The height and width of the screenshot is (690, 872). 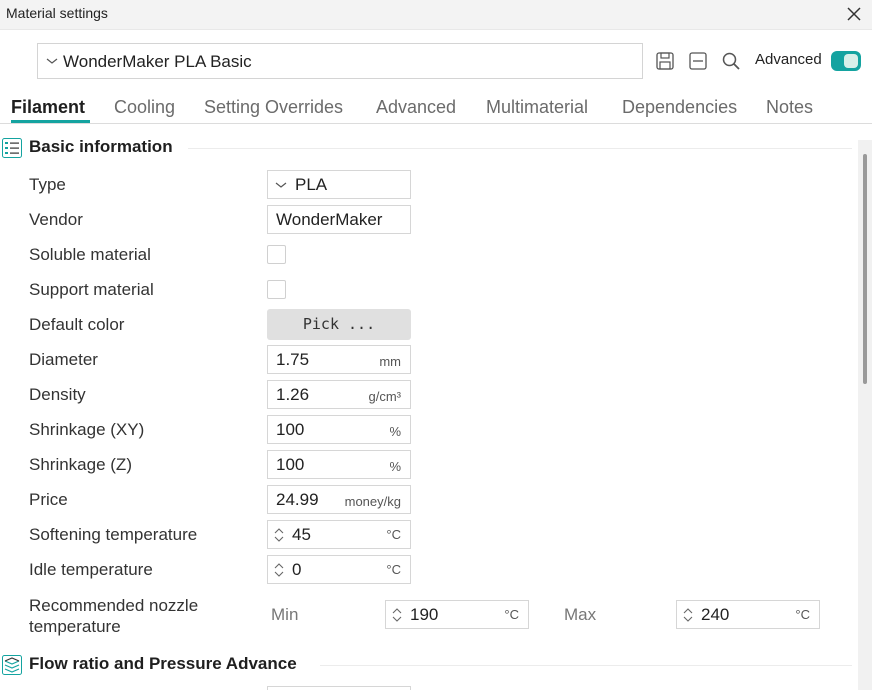 I want to click on nozzle-min-value: 190, so click(x=424, y=614).